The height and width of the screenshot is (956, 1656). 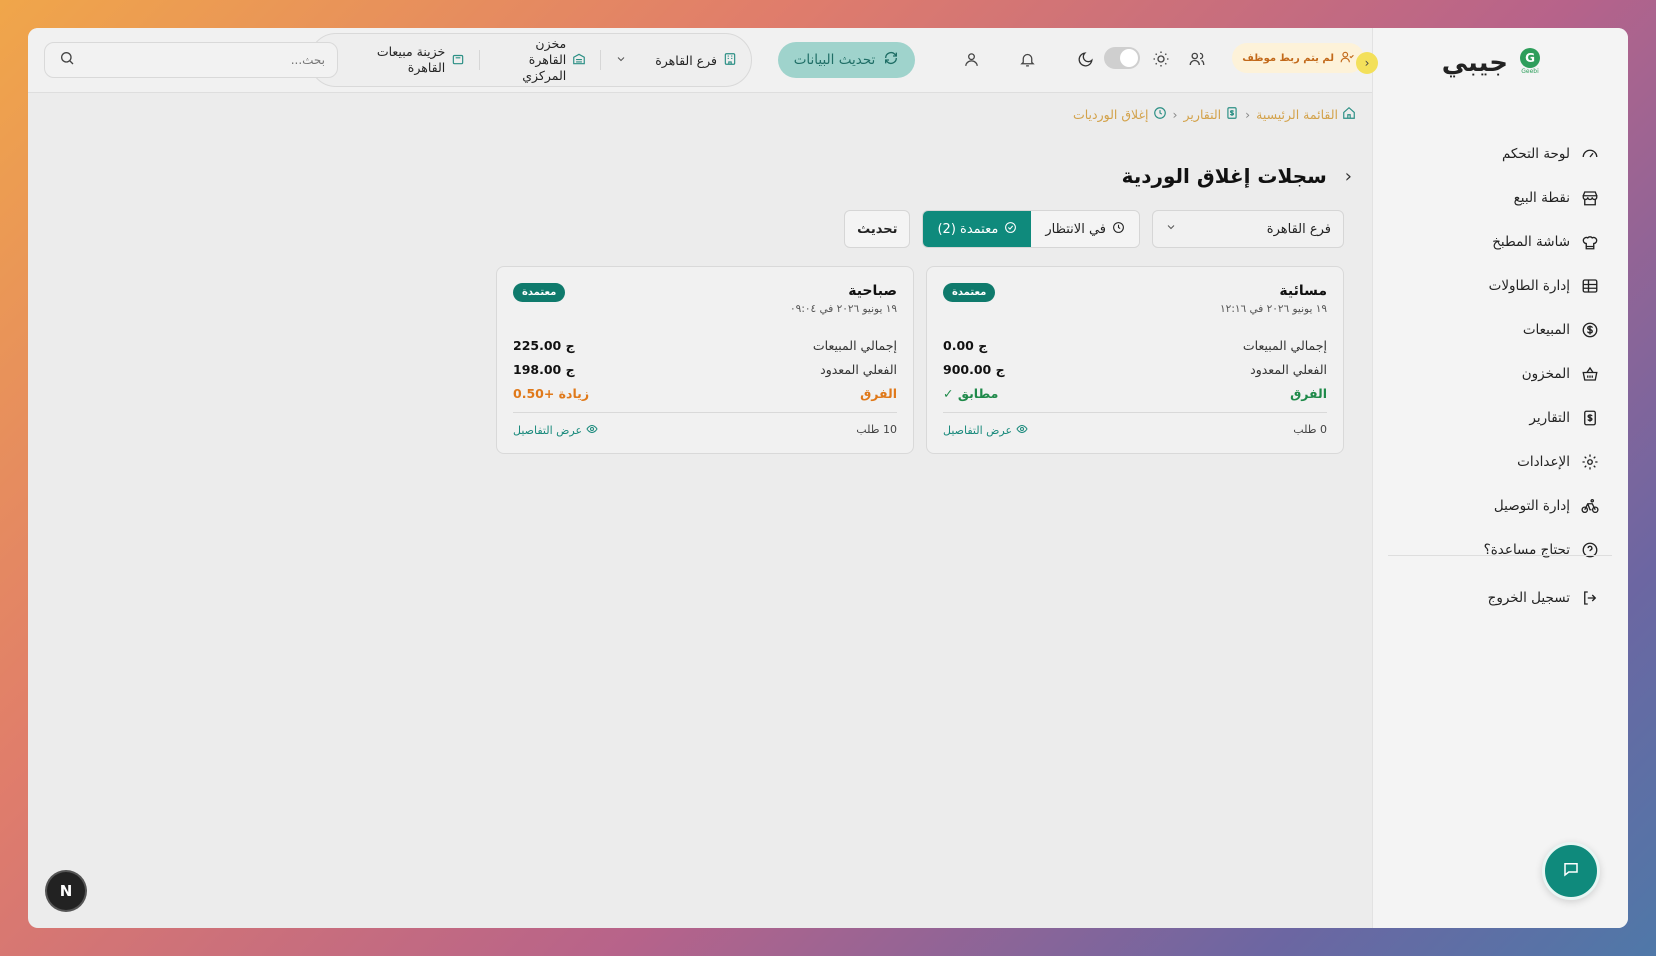 I want to click on counted-row: الفعلي المعدود 198.00 ج, so click(x=705, y=369).